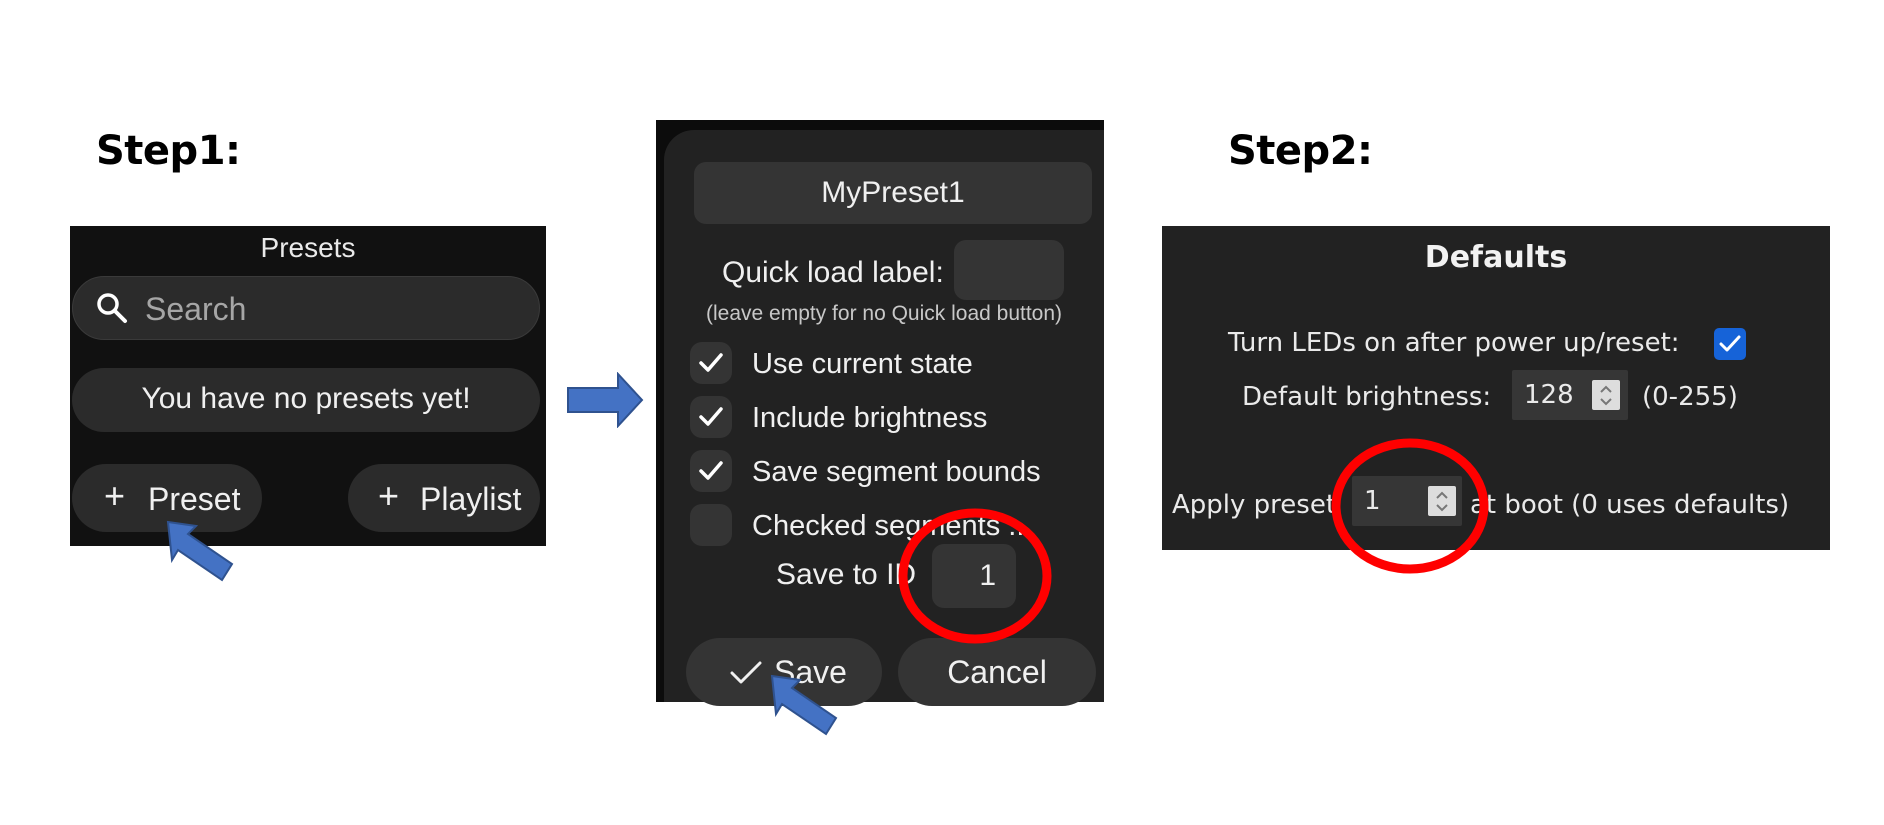 This screenshot has height=825, width=1884. I want to click on add-preset-label: Preset, so click(194, 499).